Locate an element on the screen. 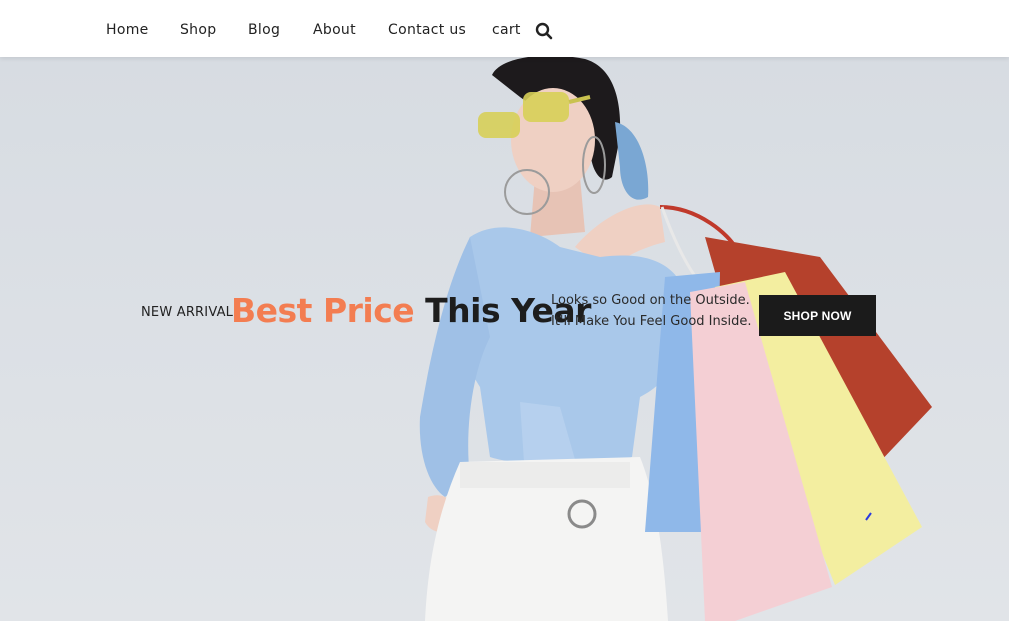  top-navbar: Home Shop Blog About Contact us cart is located at coordinates (504, 28).